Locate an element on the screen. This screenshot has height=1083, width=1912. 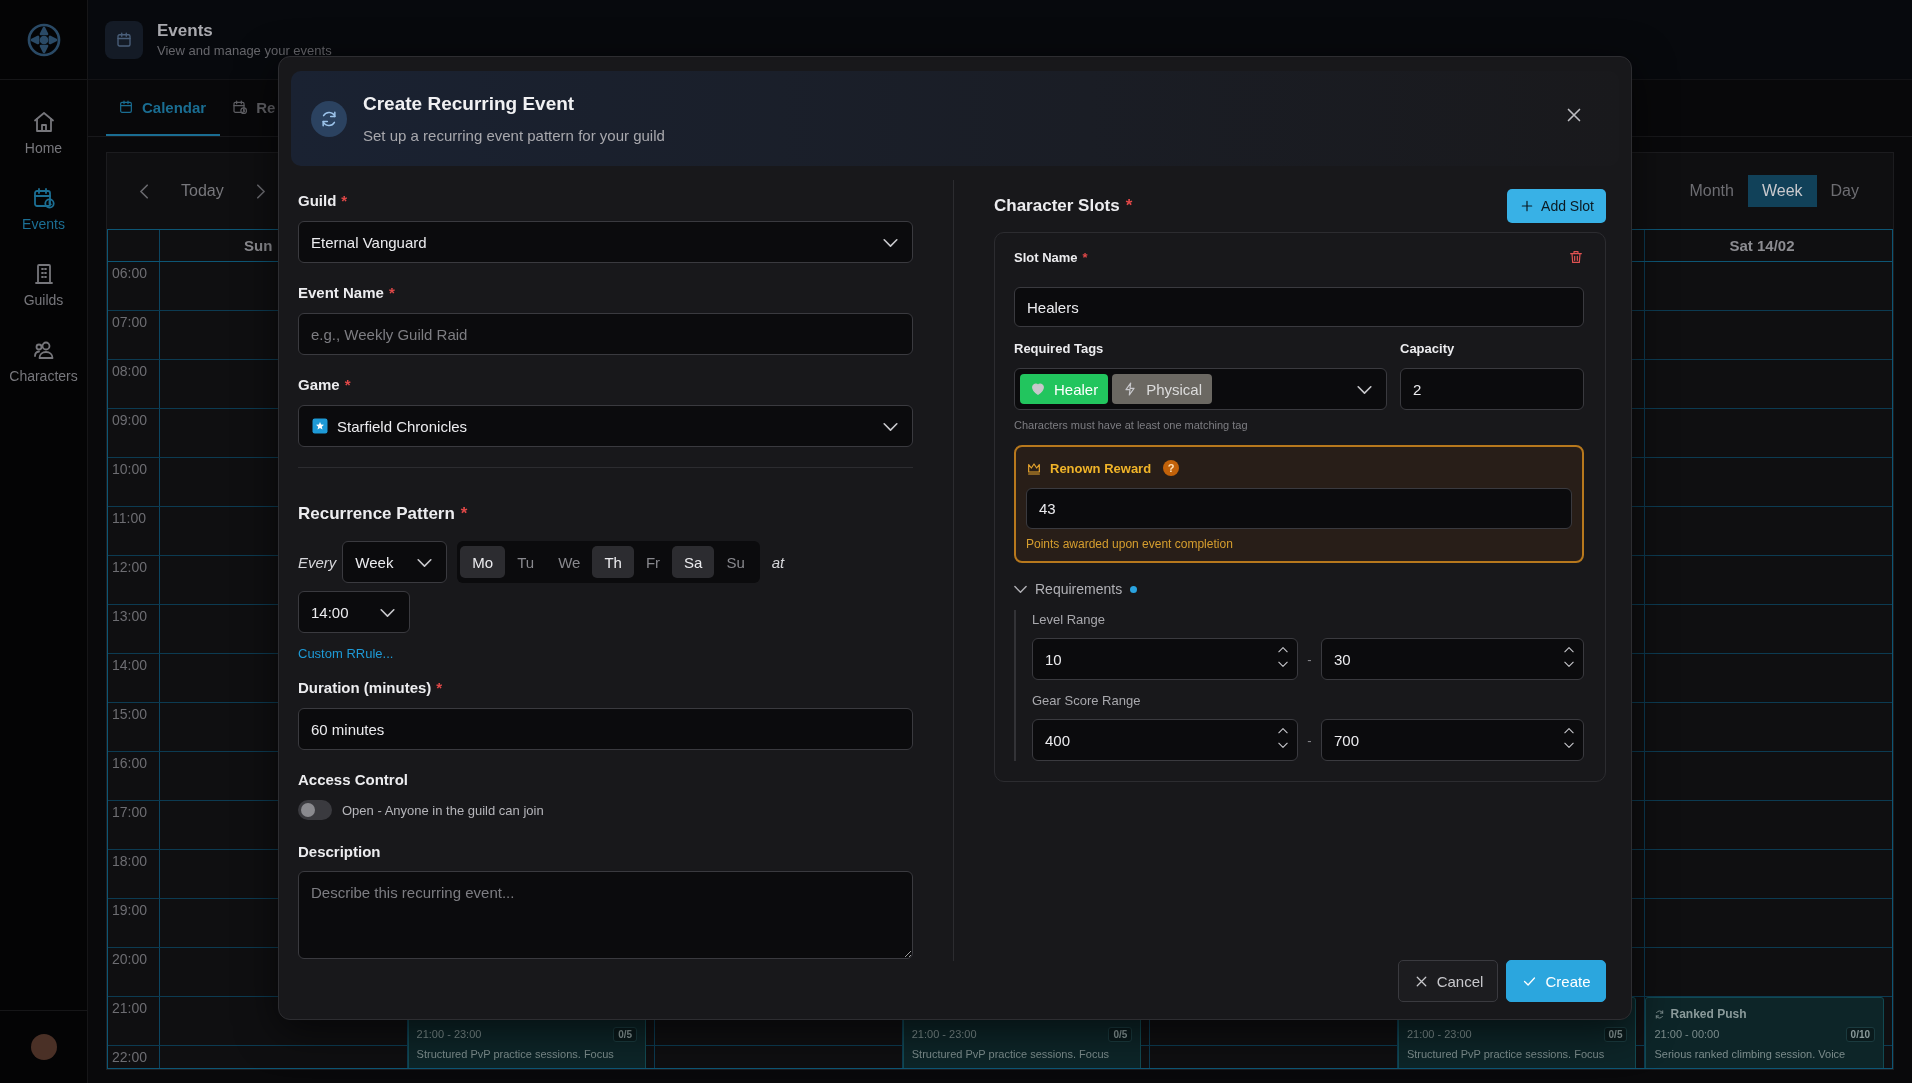
number-field: 30 is located at coordinates (1452, 659).